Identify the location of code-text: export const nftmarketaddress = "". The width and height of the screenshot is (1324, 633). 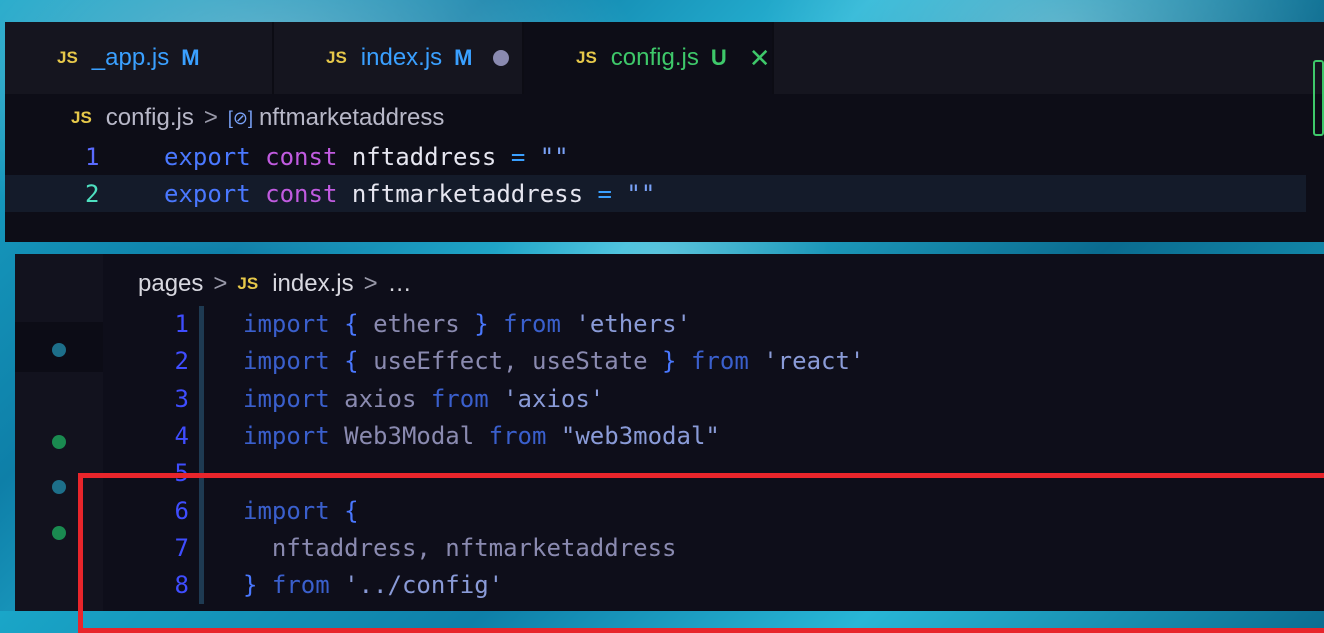
(410, 193).